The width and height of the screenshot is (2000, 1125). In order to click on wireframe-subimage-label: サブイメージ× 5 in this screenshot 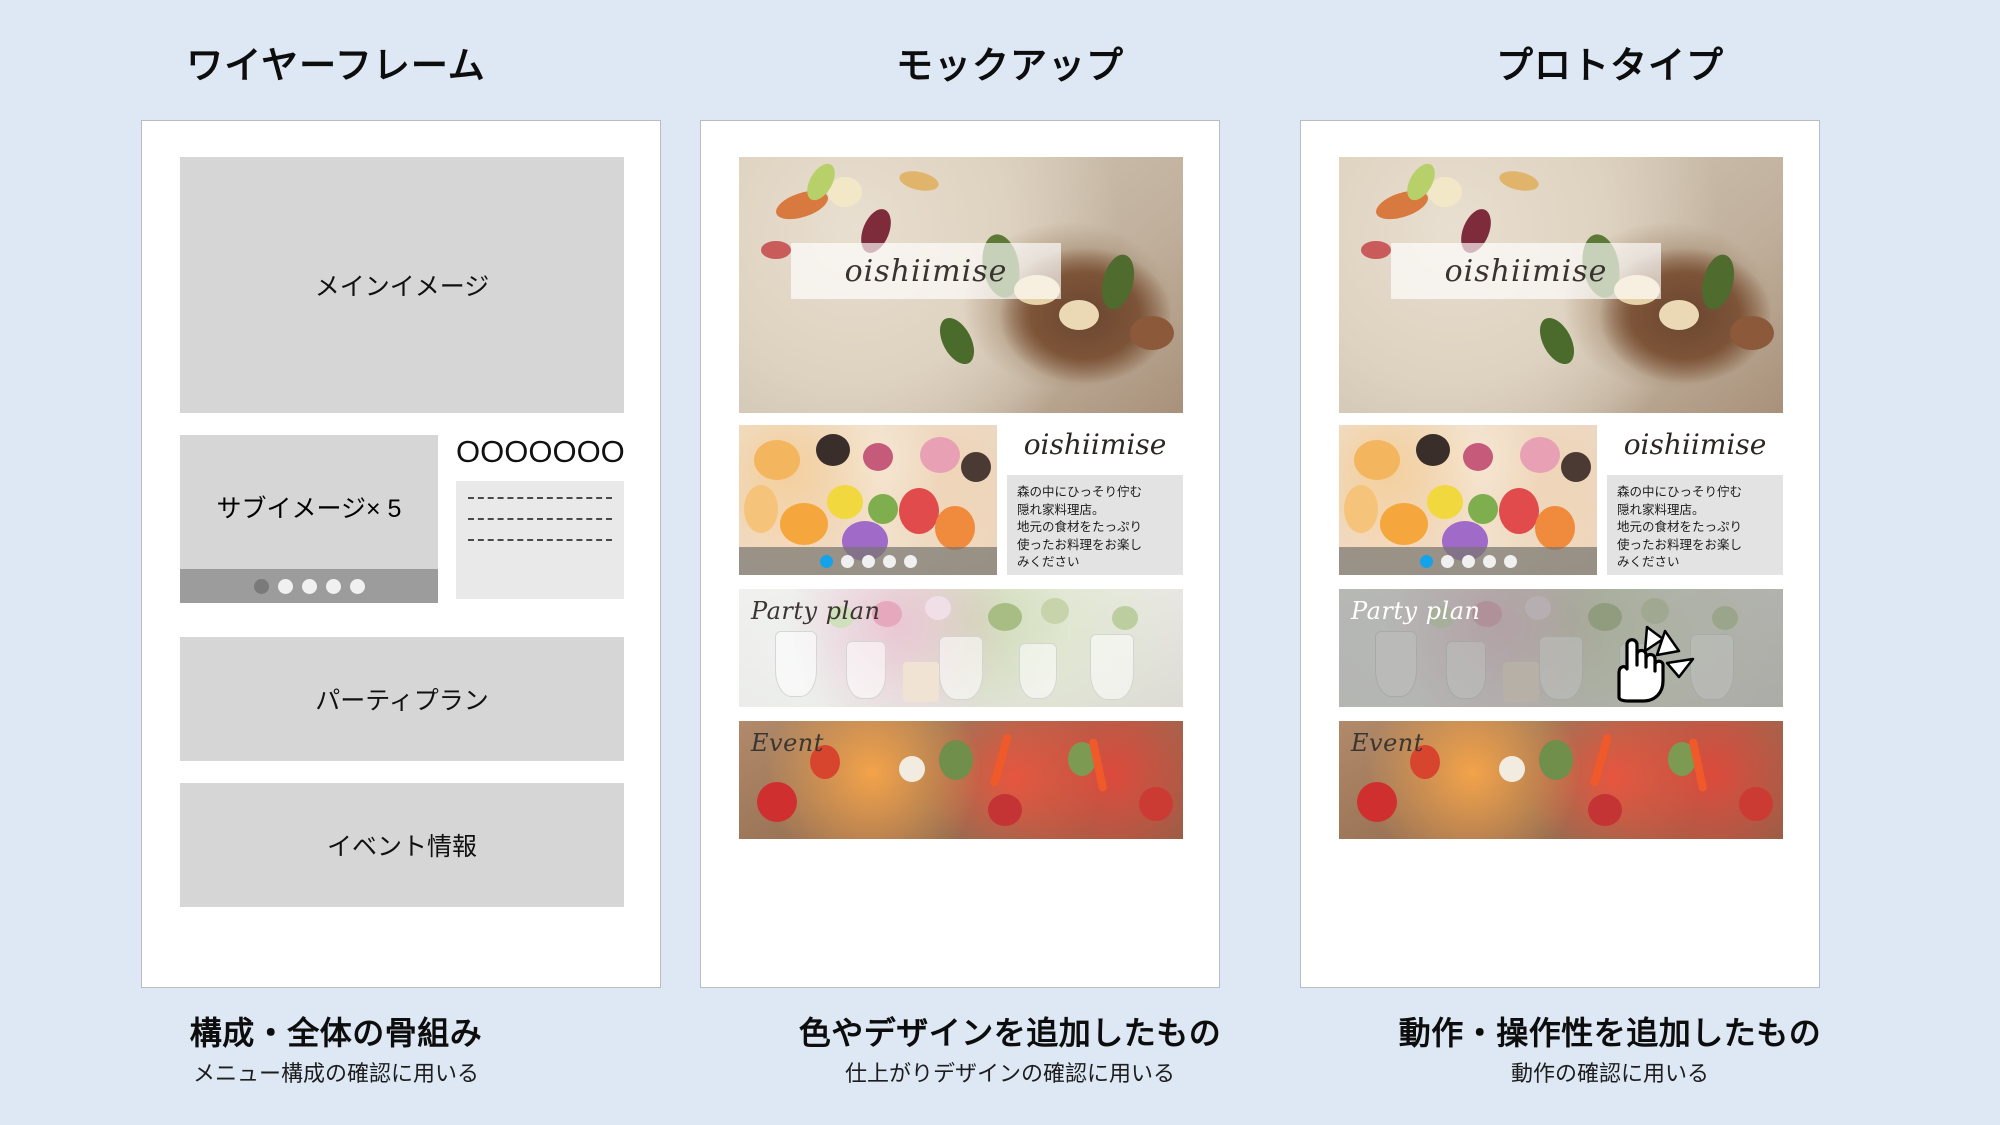, I will do `click(309, 509)`.